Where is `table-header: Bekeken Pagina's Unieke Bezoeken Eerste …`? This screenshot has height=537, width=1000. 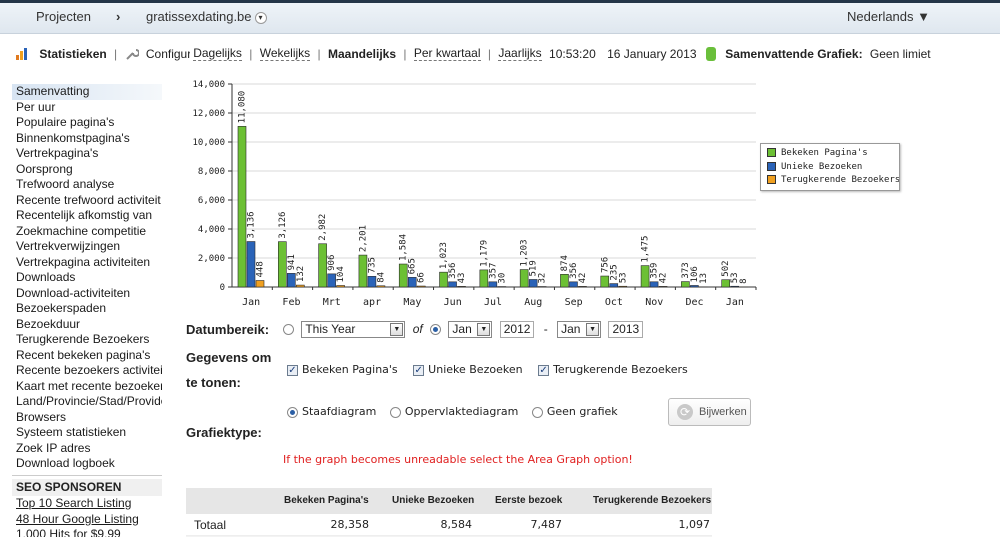
table-header: Bekeken Pagina's Unieke Bezoeken Eerste … is located at coordinates (449, 501).